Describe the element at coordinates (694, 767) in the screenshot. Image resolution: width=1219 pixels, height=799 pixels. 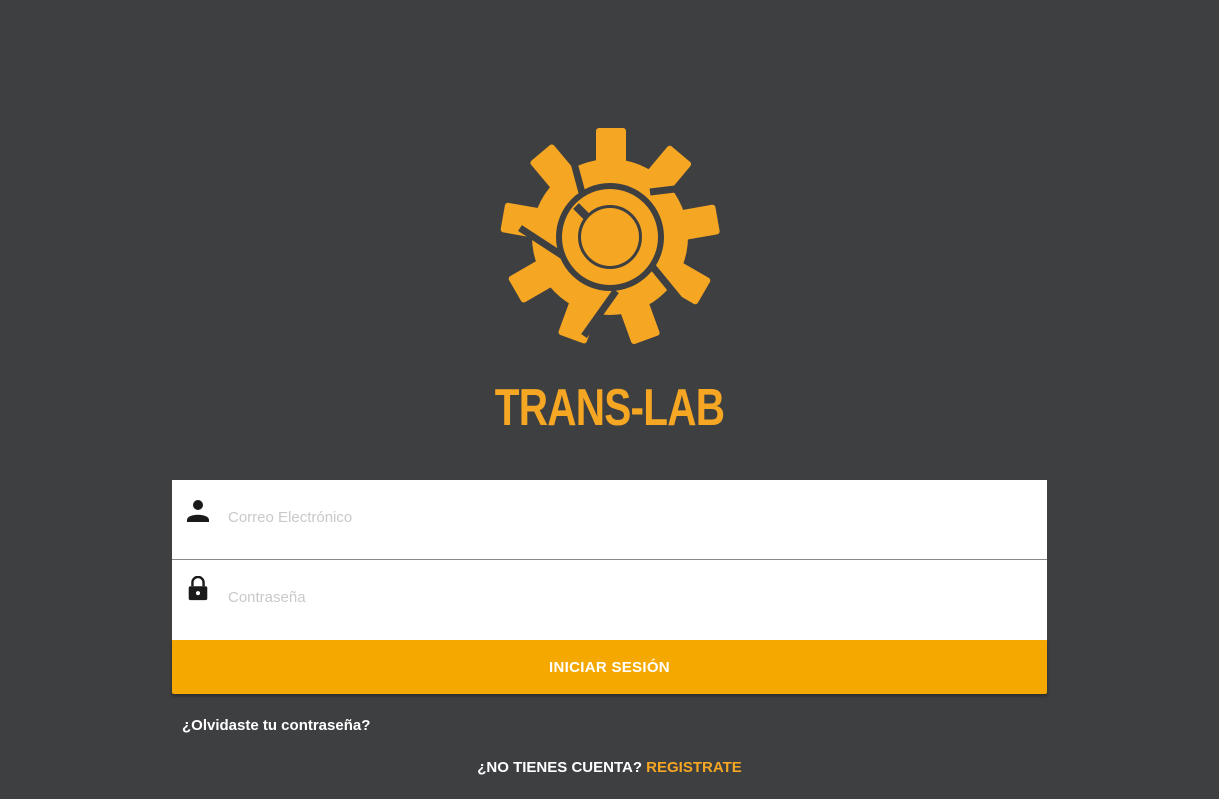
I see `register-link: REGISTRATE` at that location.